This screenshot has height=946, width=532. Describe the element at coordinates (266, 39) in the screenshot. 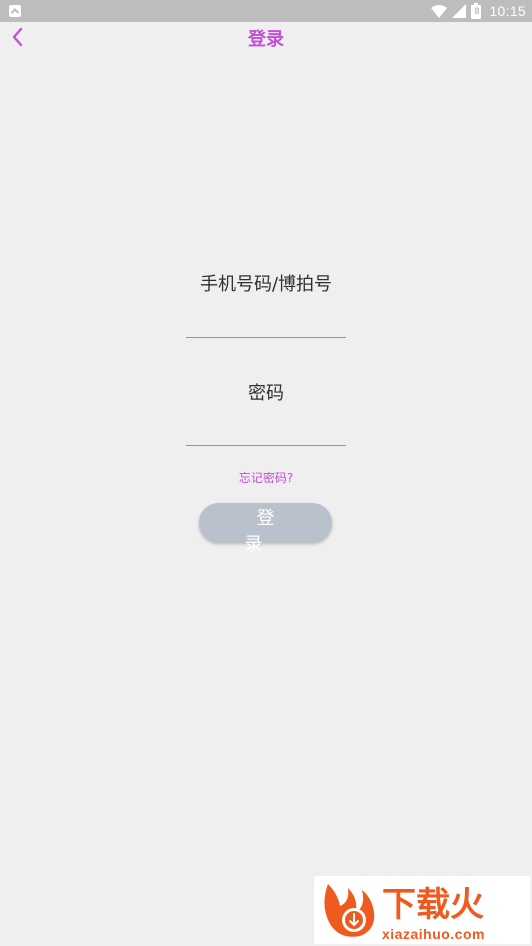

I see `page-title: 登录` at that location.